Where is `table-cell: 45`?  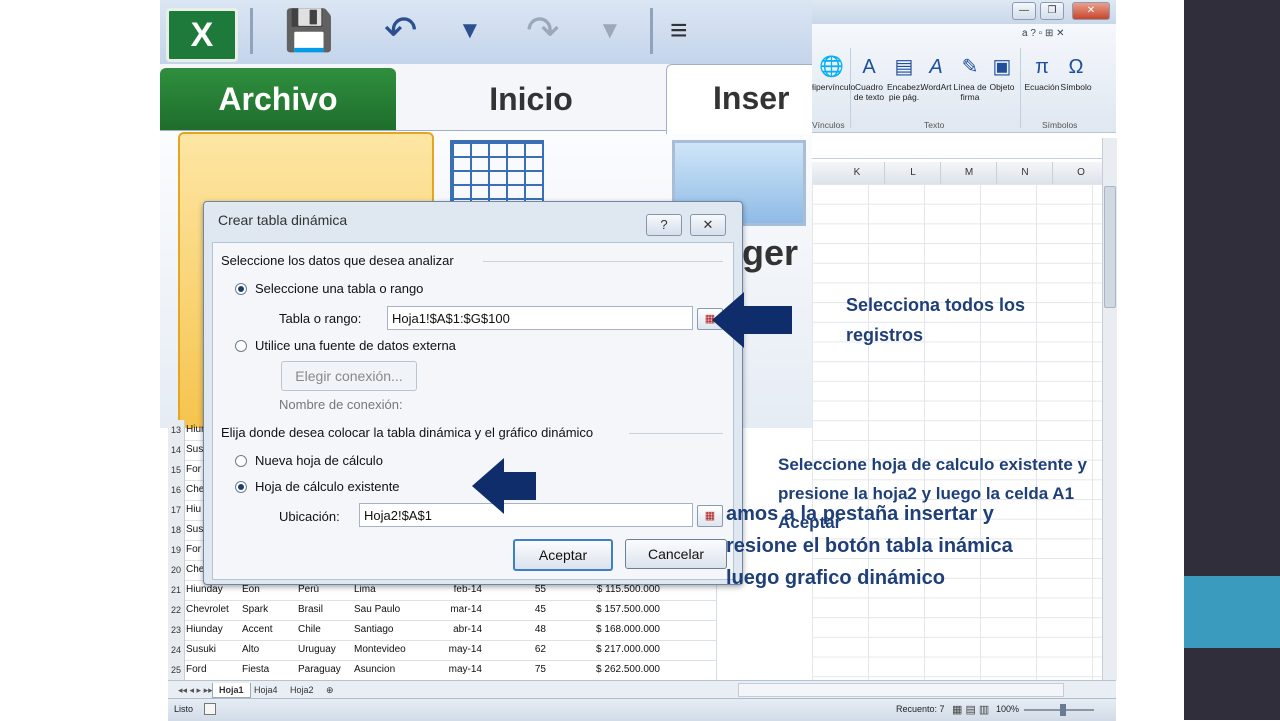 table-cell: 45 is located at coordinates (516, 610).